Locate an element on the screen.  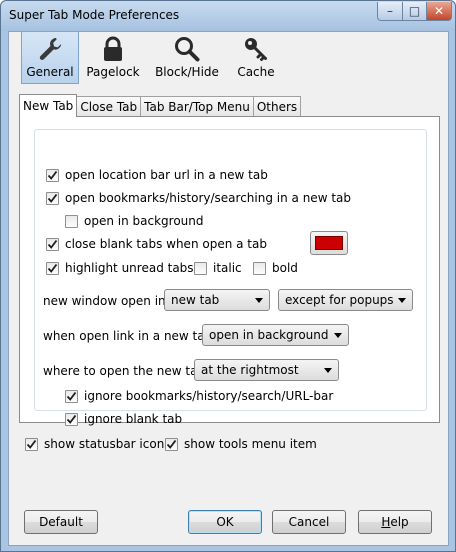
open-background-option: open in background is located at coordinates (134, 221).